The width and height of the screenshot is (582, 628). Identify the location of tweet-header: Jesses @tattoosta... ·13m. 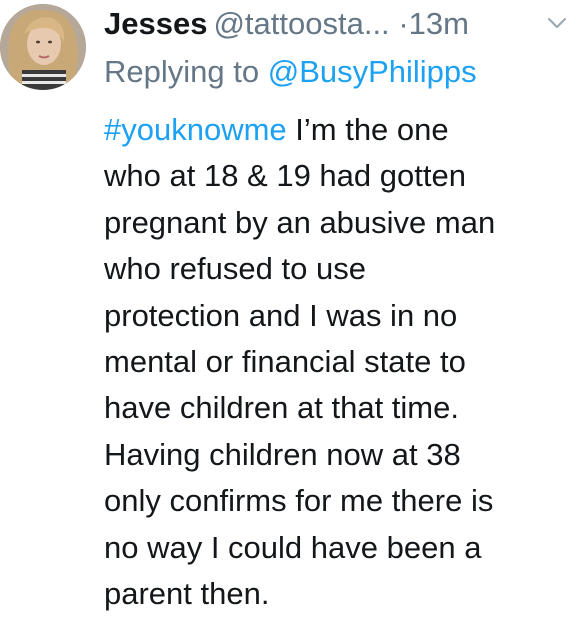
(339, 24).